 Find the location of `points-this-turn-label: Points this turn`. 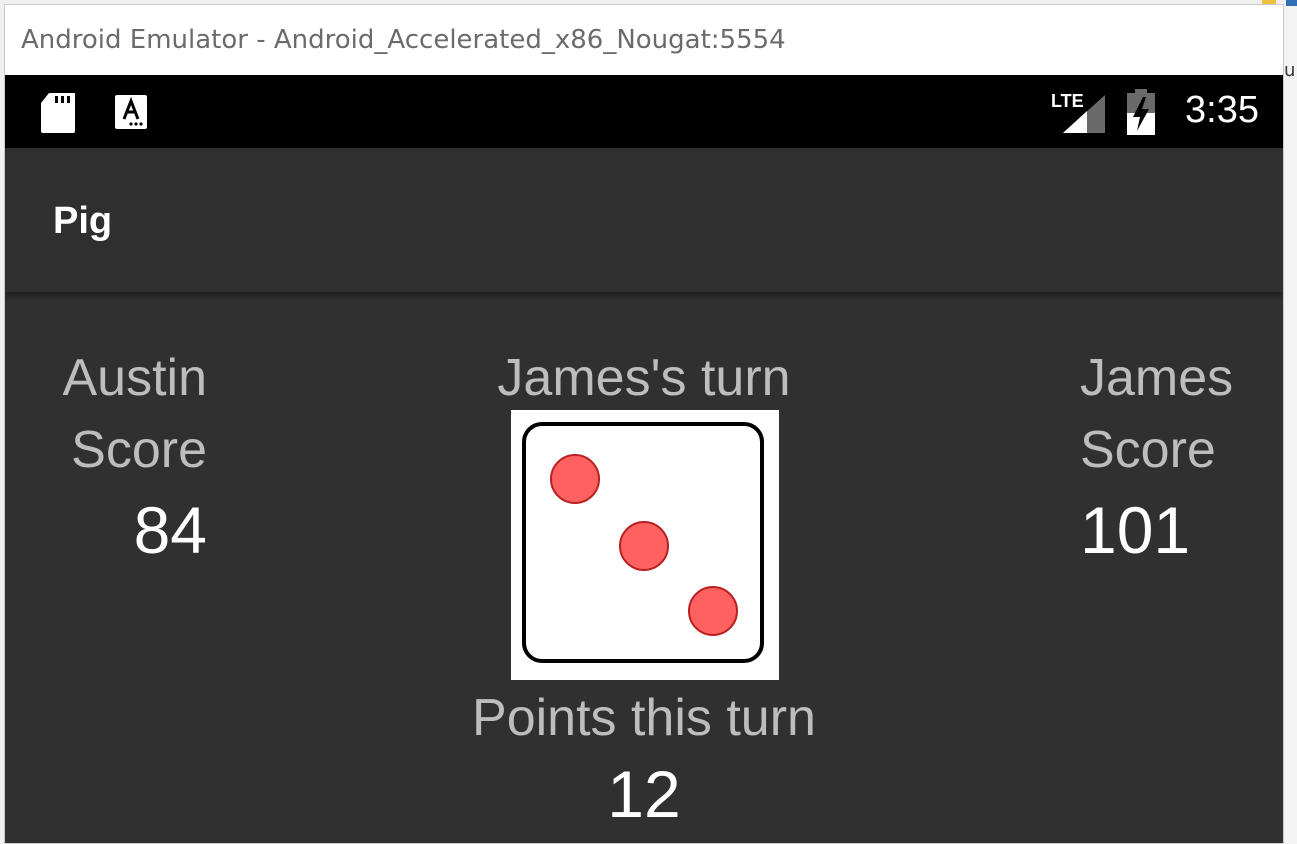

points-this-turn-label: Points this turn is located at coordinates (644, 718).